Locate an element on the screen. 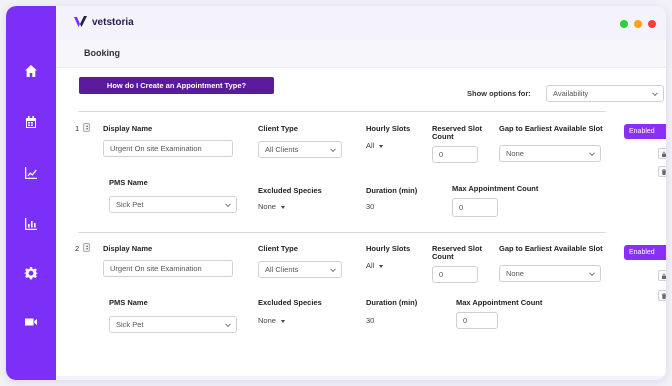 Image resolution: width=672 pixels, height=386 pixels. minimize-dot is located at coordinates (638, 24).